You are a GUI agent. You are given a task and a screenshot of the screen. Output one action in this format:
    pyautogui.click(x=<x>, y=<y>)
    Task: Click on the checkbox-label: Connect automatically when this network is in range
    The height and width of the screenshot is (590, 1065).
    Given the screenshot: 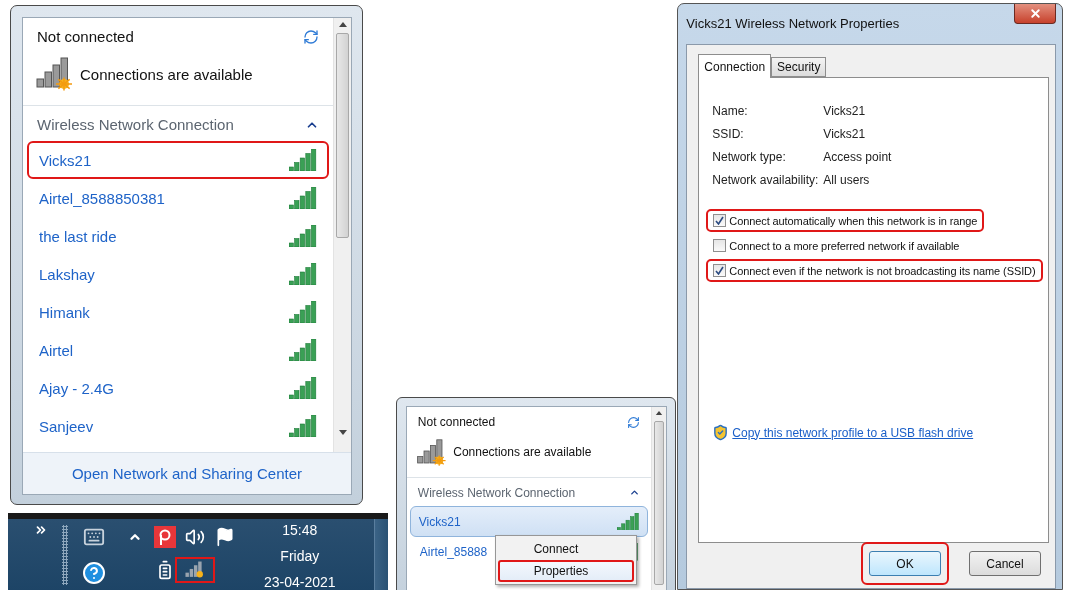 What is the action you would take?
    pyautogui.click(x=853, y=220)
    